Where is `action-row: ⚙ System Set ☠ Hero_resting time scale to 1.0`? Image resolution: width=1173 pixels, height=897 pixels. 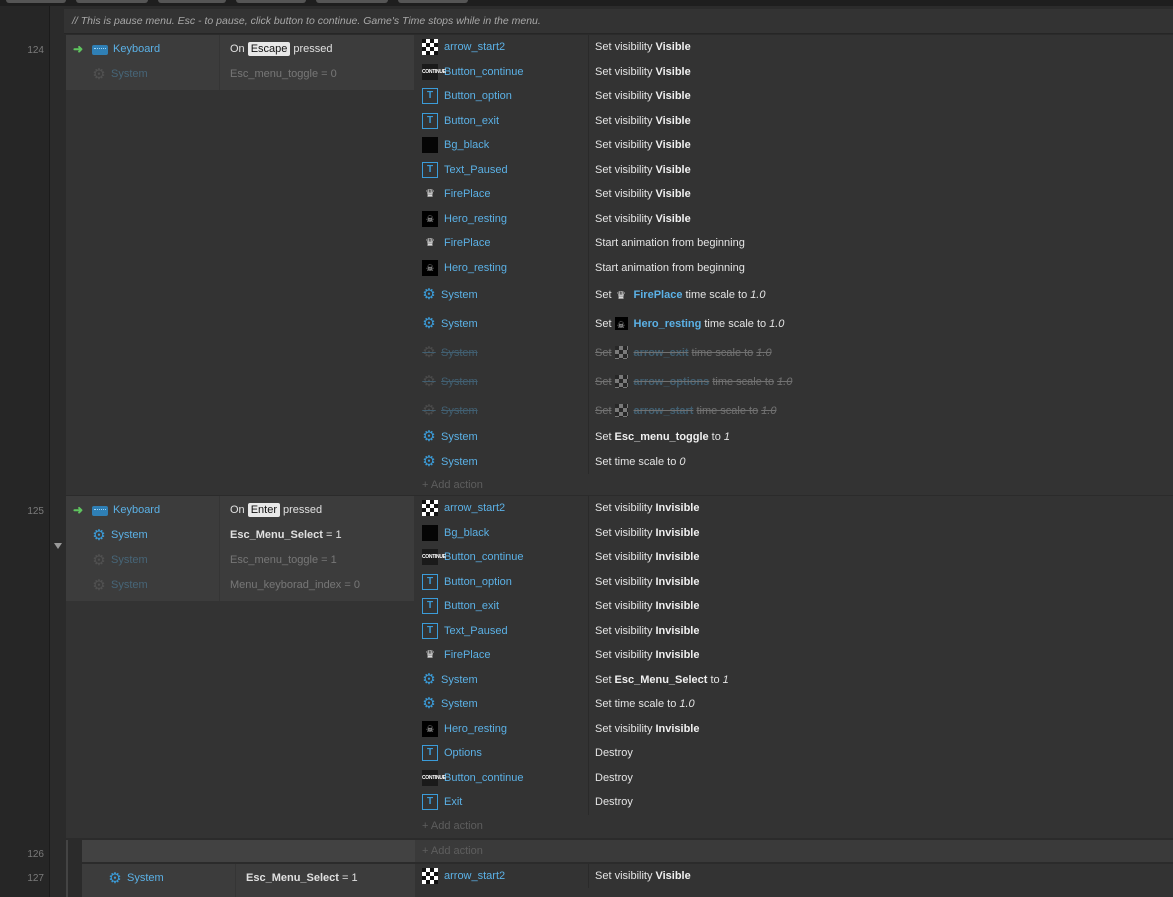
action-row: ⚙ System Set ☠ Hero_resting time scale to 1.0 is located at coordinates (794, 323).